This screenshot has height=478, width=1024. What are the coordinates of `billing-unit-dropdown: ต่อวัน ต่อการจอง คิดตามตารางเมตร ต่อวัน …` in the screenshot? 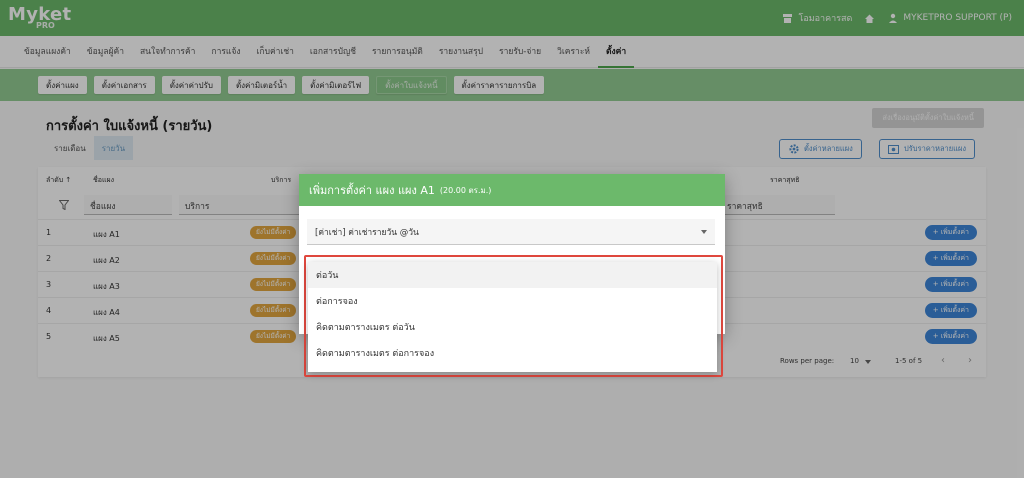 It's located at (512, 317).